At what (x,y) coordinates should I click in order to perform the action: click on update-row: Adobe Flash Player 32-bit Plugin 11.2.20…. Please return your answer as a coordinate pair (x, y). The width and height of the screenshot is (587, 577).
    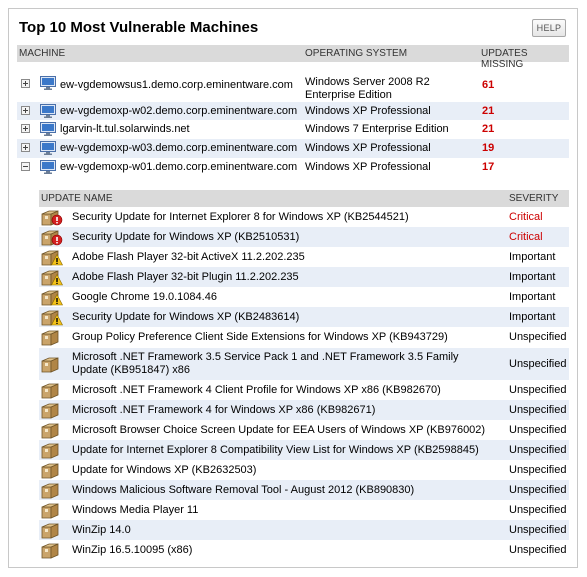
    Looking at the image, I should click on (304, 277).